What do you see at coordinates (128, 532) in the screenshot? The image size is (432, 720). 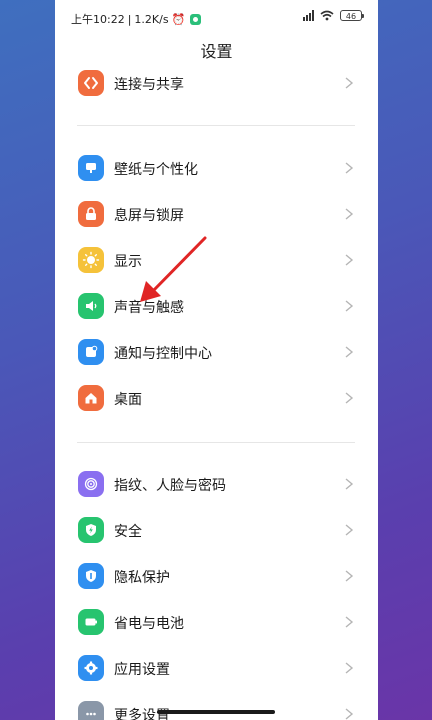 I see `setting-item-label: 安全` at bounding box center [128, 532].